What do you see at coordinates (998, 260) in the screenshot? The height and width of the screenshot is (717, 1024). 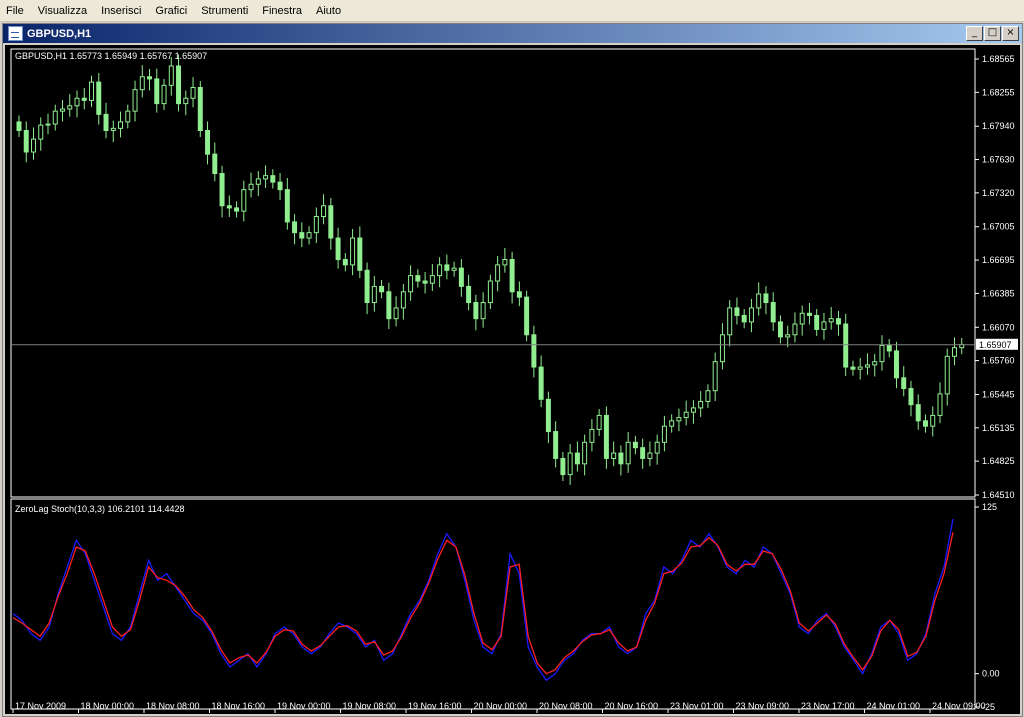 I see `price-axis-label: 1.66695` at bounding box center [998, 260].